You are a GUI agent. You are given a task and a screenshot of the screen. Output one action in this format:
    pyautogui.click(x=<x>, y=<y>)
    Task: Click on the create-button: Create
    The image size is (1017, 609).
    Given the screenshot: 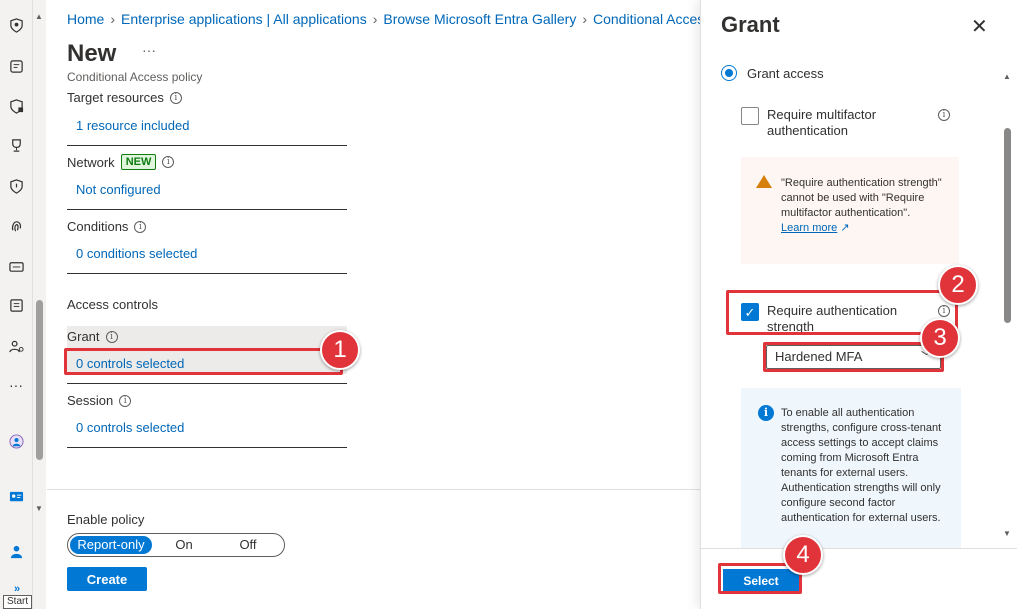 What is the action you would take?
    pyautogui.click(x=107, y=579)
    